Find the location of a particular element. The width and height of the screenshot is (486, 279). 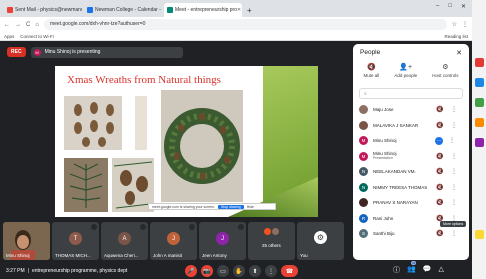

participant-row: M Minu Shinoj ⋯ ⋮ is located at coordinates (412, 141).